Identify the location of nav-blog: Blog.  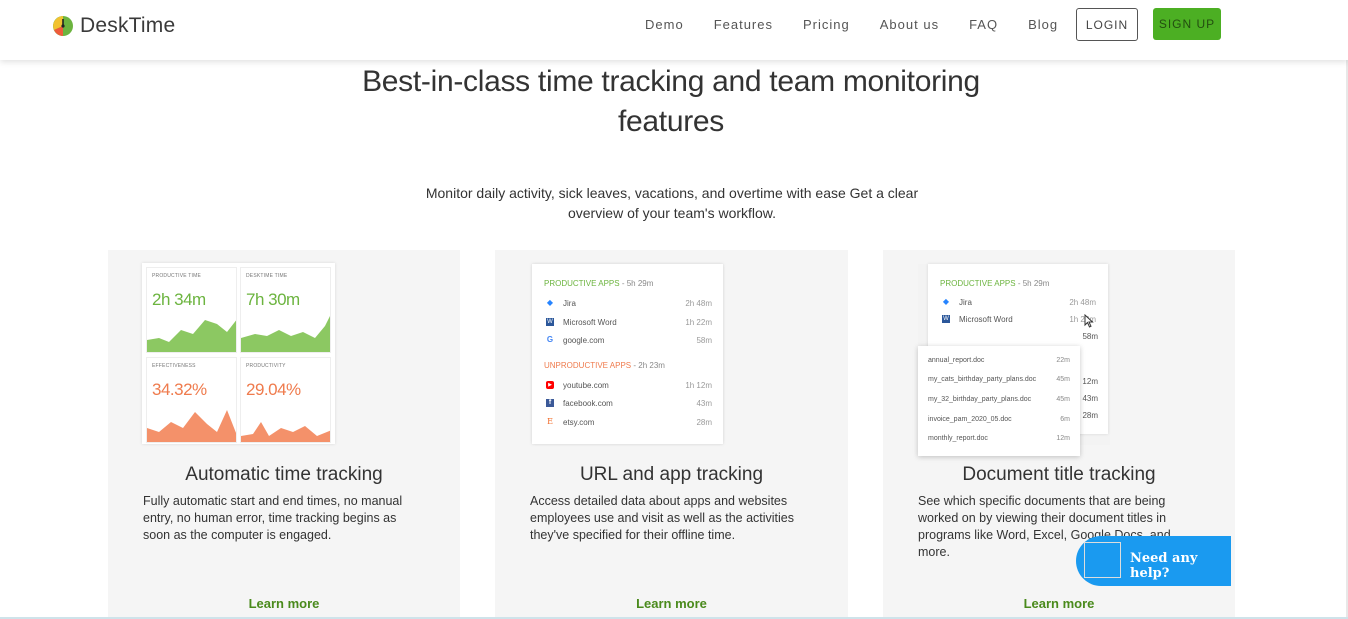
(1043, 25).